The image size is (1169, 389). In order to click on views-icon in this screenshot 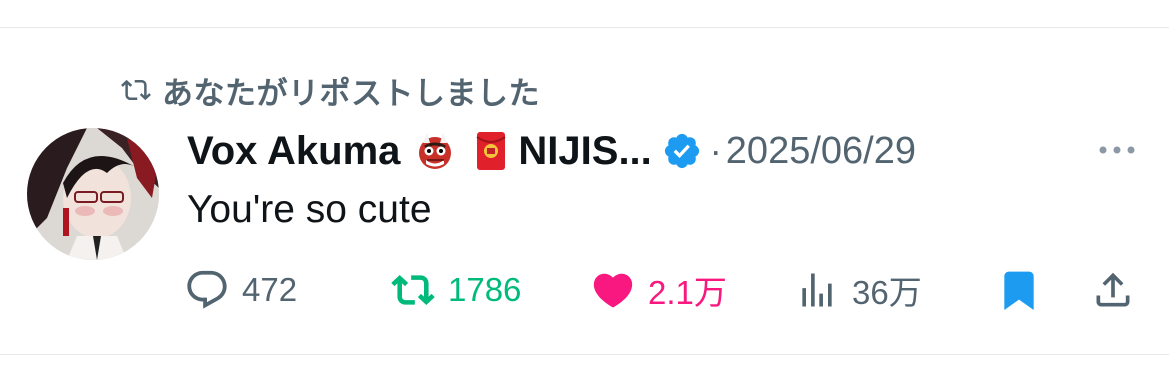, I will do `click(817, 290)`.